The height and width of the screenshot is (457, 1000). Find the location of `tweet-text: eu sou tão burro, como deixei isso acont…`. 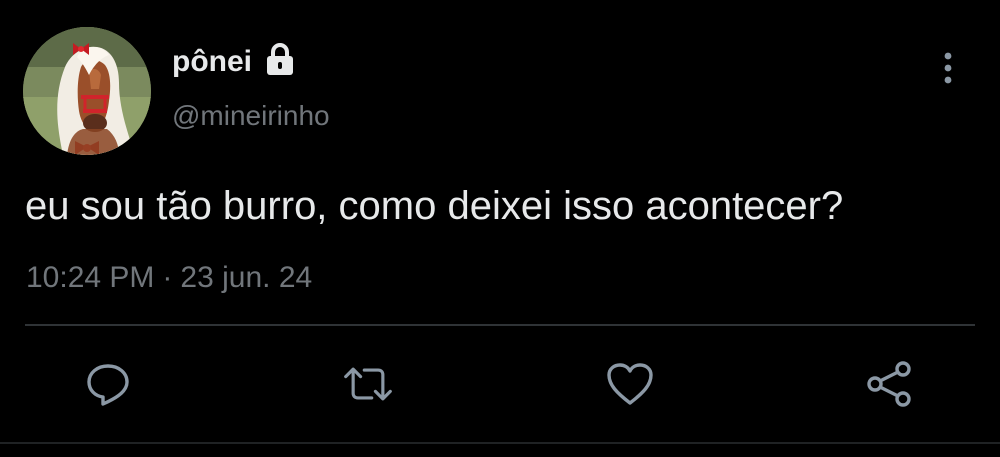

tweet-text: eu sou tão burro, como deixei isso acont… is located at coordinates (434, 206).